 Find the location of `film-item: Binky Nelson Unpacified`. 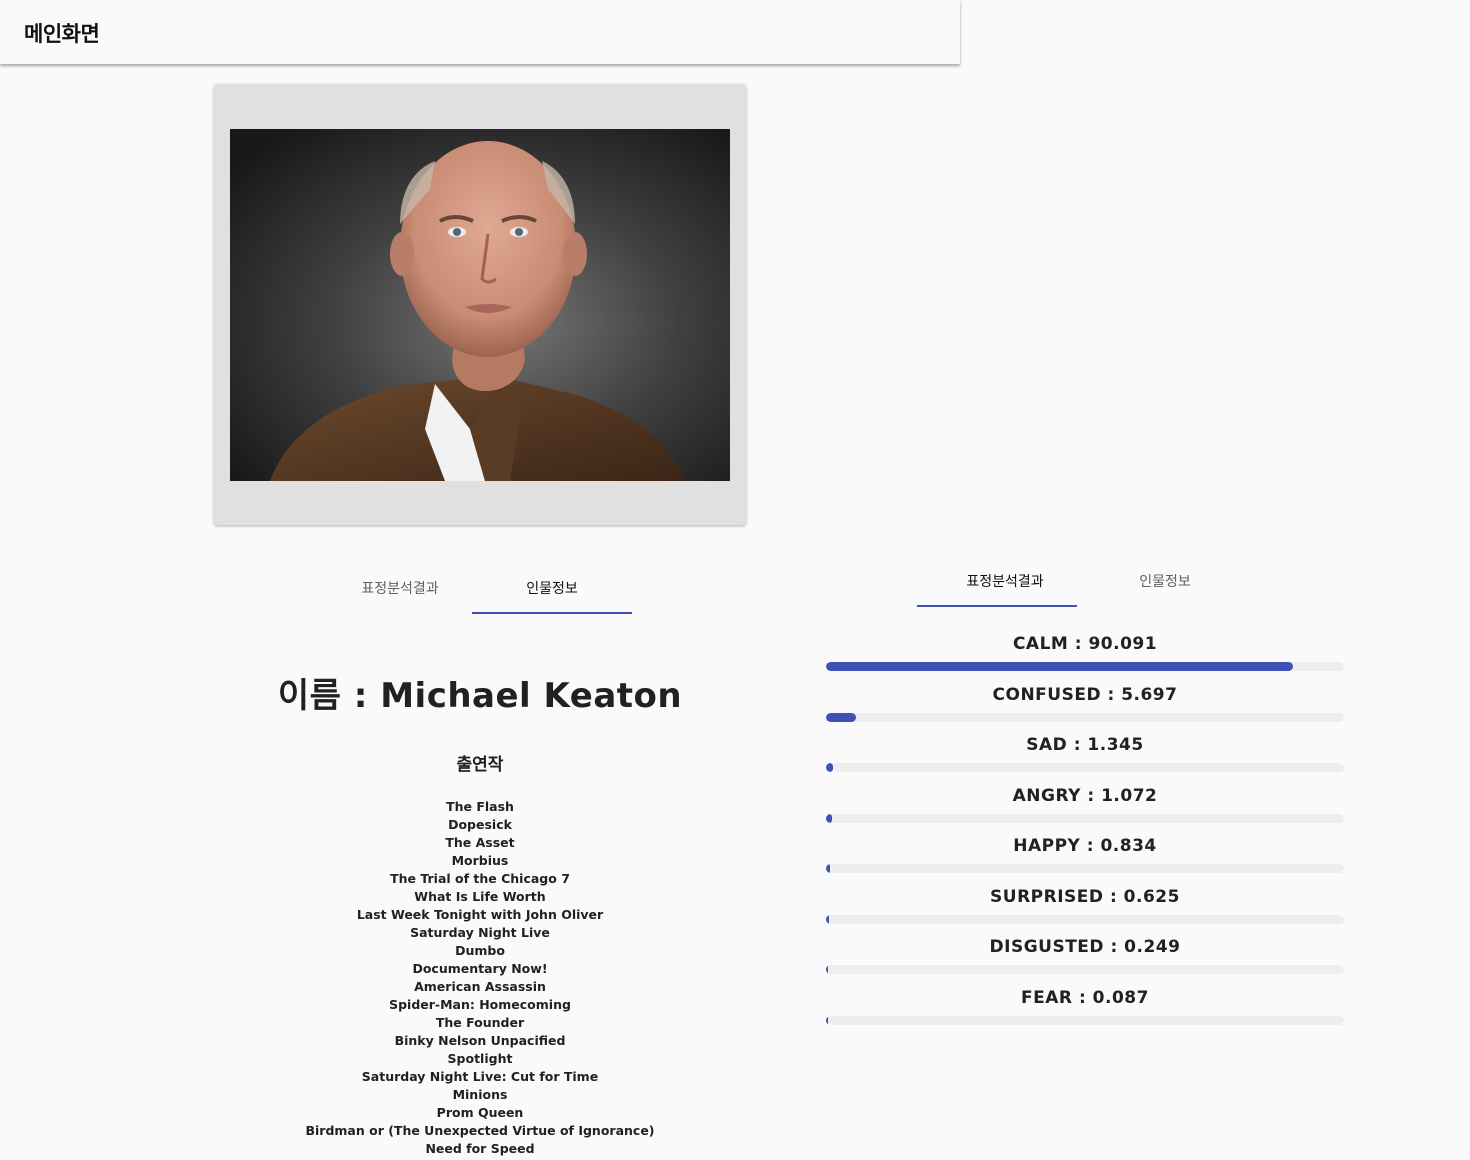

film-item: Binky Nelson Unpacified is located at coordinates (480, 1040).